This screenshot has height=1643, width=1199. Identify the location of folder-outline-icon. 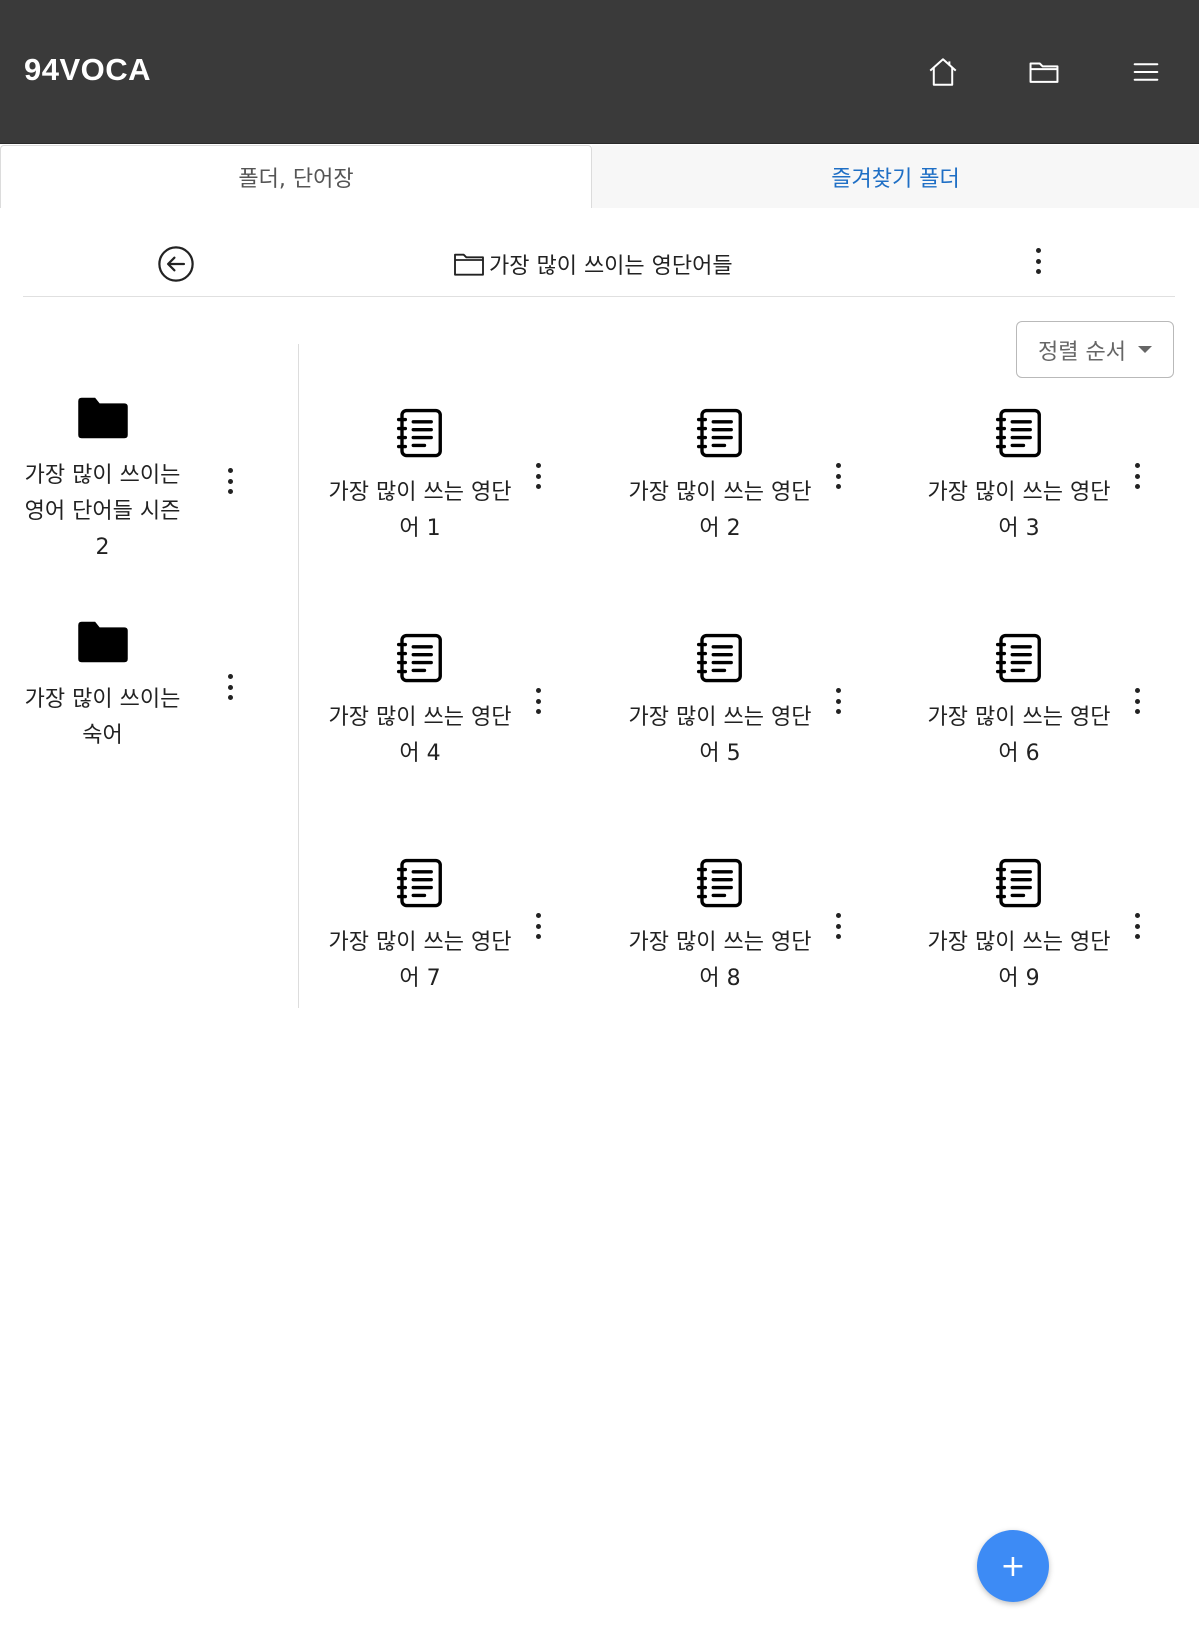
(469, 264).